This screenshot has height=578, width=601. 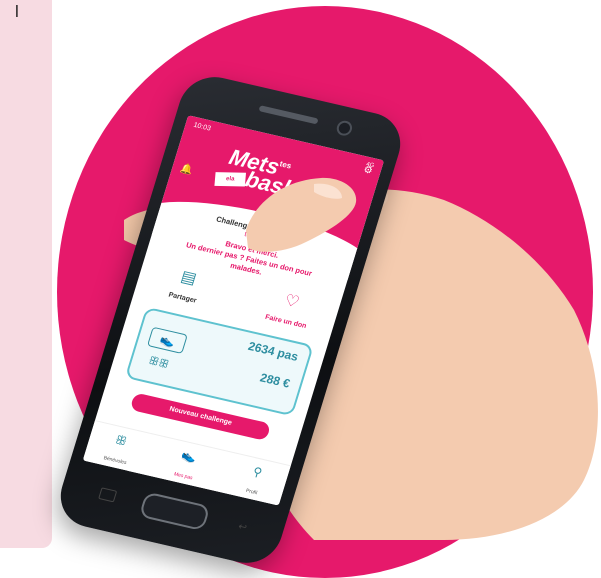 I want to click on donate-label: Faire un don, so click(x=286, y=322).